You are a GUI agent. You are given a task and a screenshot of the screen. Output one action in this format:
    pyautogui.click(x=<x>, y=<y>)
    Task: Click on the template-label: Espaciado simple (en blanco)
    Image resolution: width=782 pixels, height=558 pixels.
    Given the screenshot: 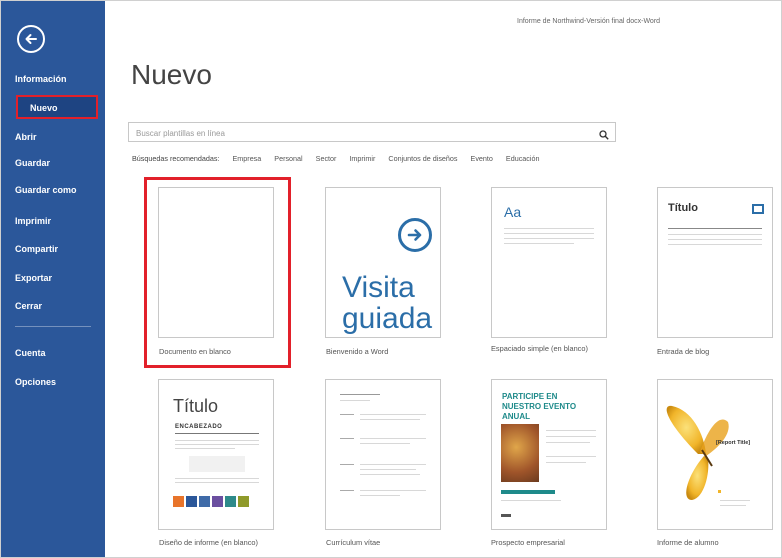 What is the action you would take?
    pyautogui.click(x=539, y=348)
    